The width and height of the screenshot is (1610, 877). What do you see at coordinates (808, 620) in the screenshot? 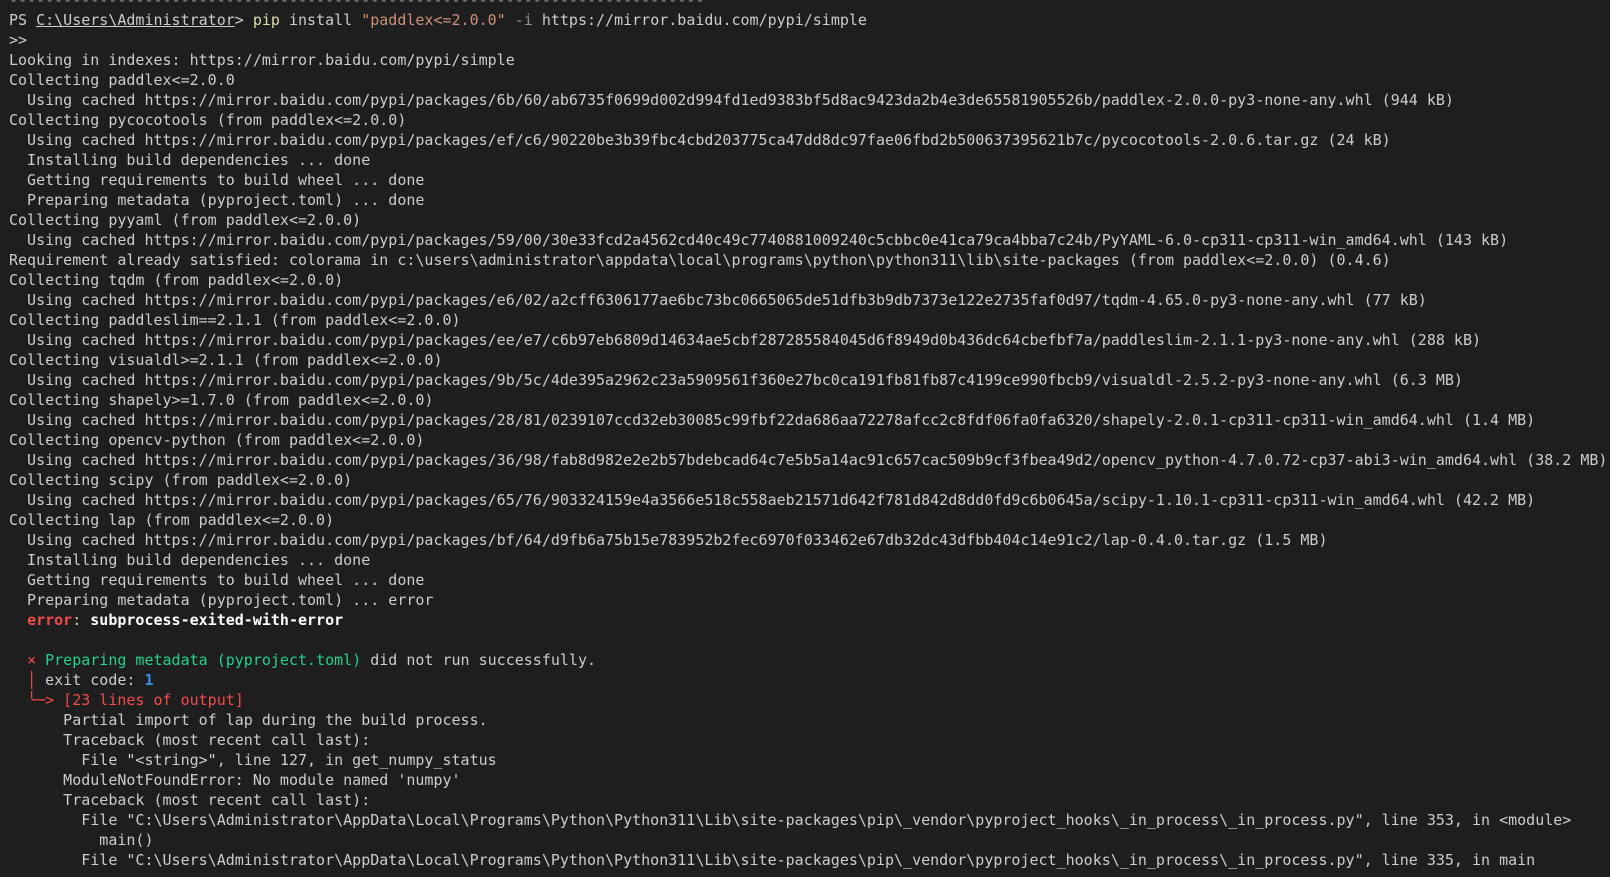
I see `terminal-line: error: subprocess-exited-with-error` at bounding box center [808, 620].